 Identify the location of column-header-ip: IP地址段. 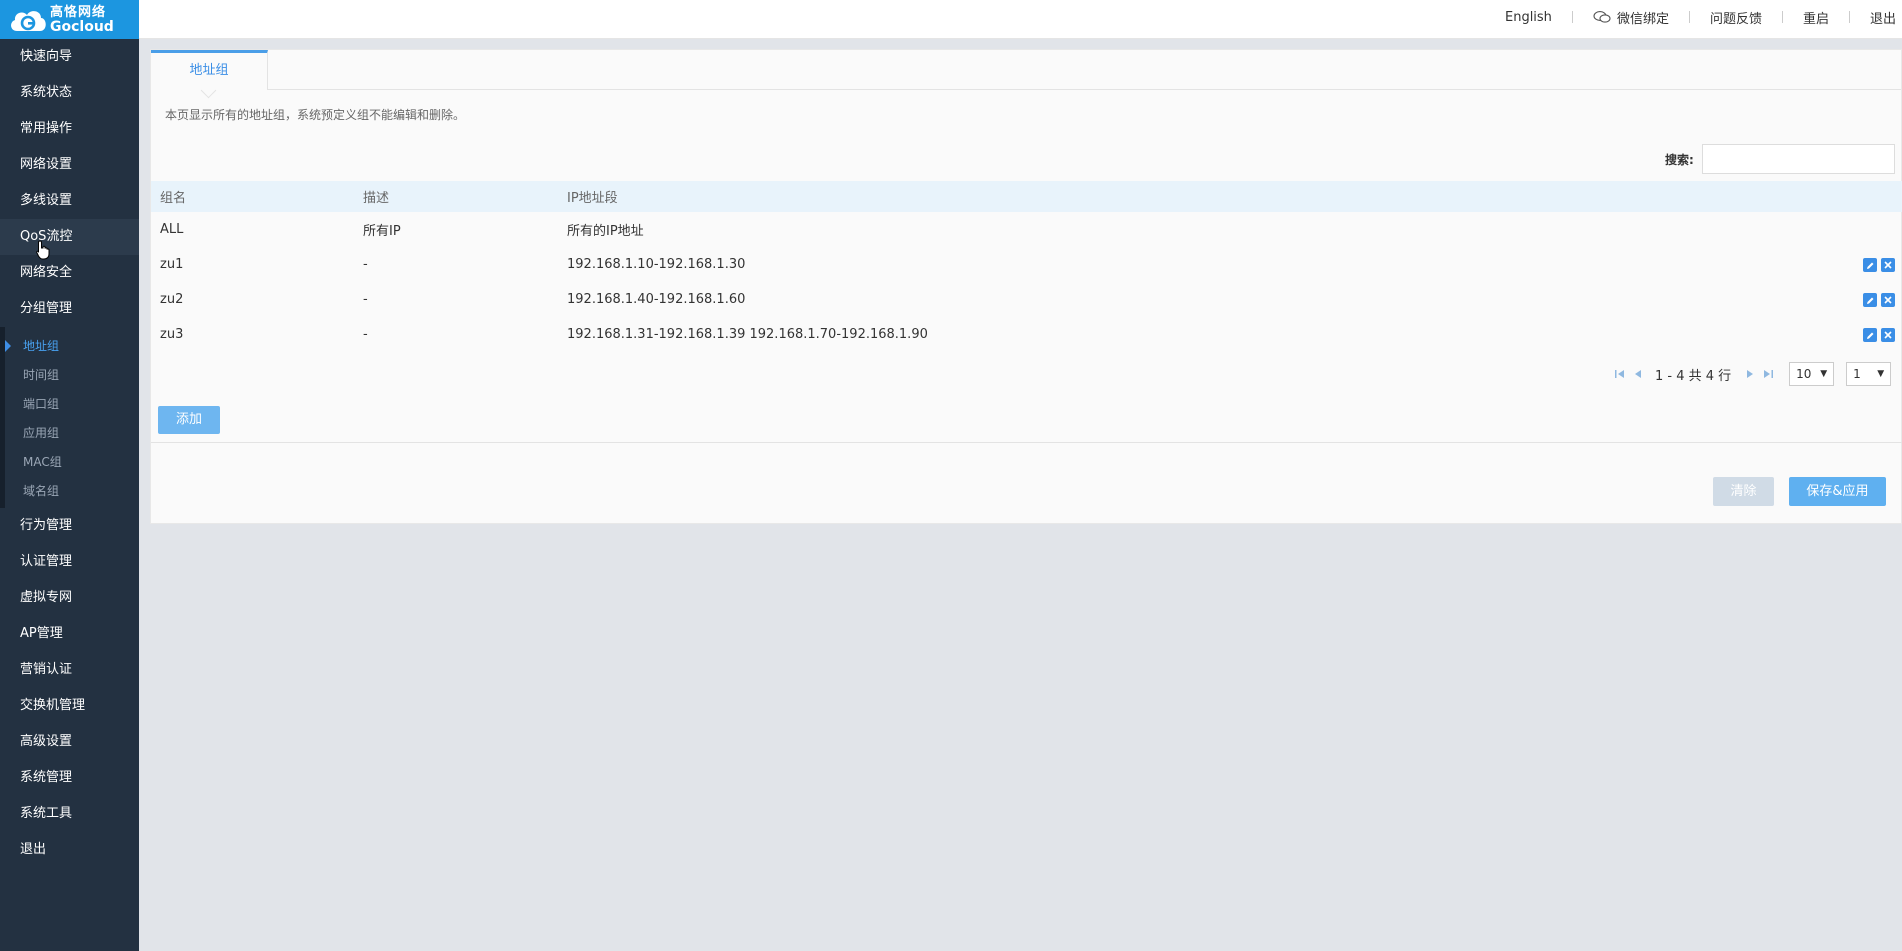
(592, 196).